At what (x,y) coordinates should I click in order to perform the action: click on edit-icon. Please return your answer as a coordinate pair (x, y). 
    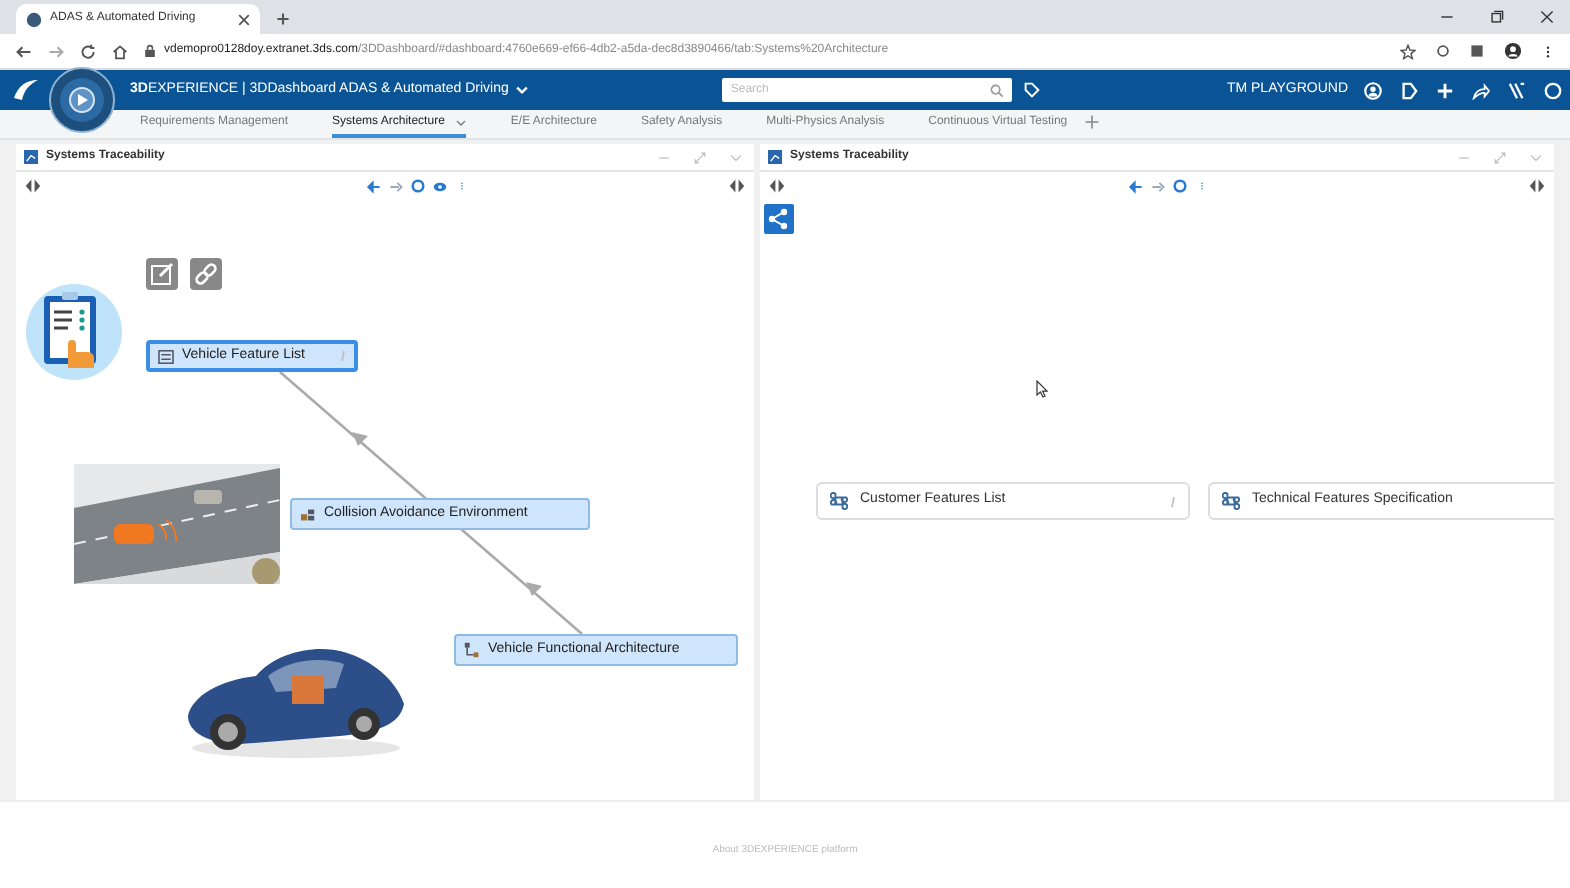
    Looking at the image, I should click on (162, 274).